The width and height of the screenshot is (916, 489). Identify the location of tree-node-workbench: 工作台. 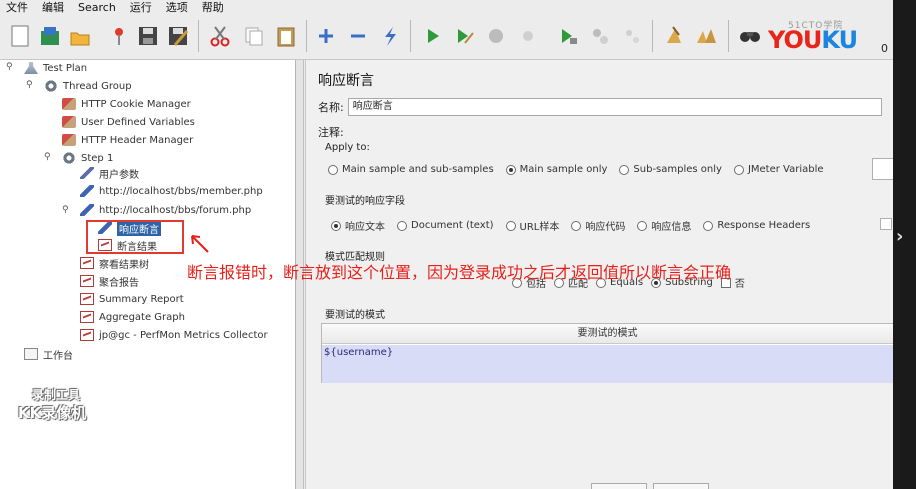
(48, 354).